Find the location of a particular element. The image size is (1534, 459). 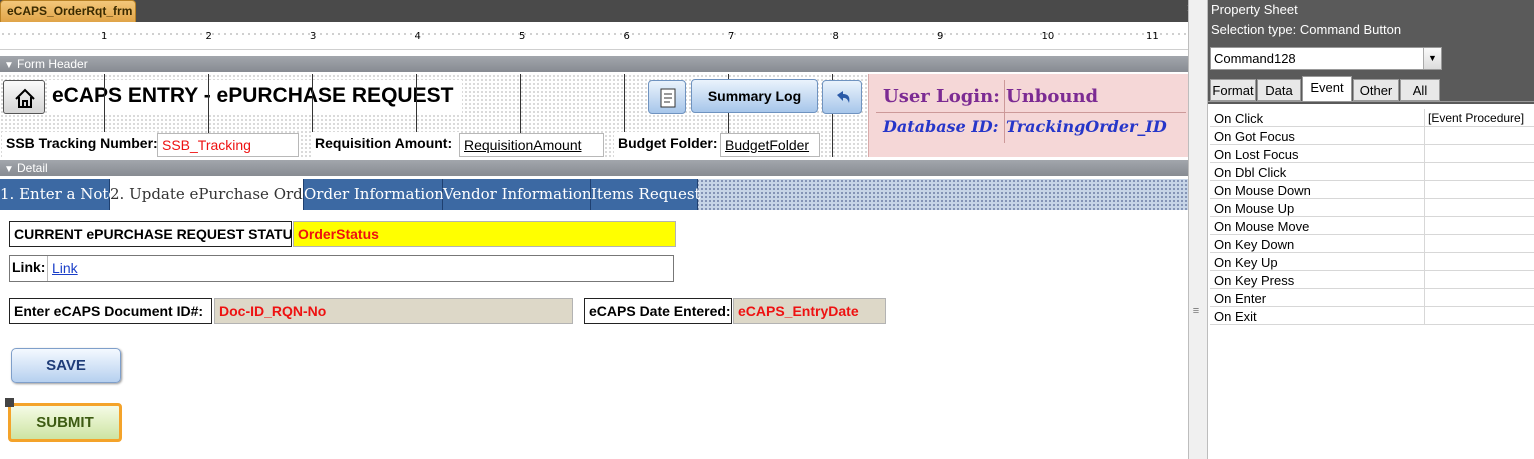

tab-data: Data is located at coordinates (1279, 90).